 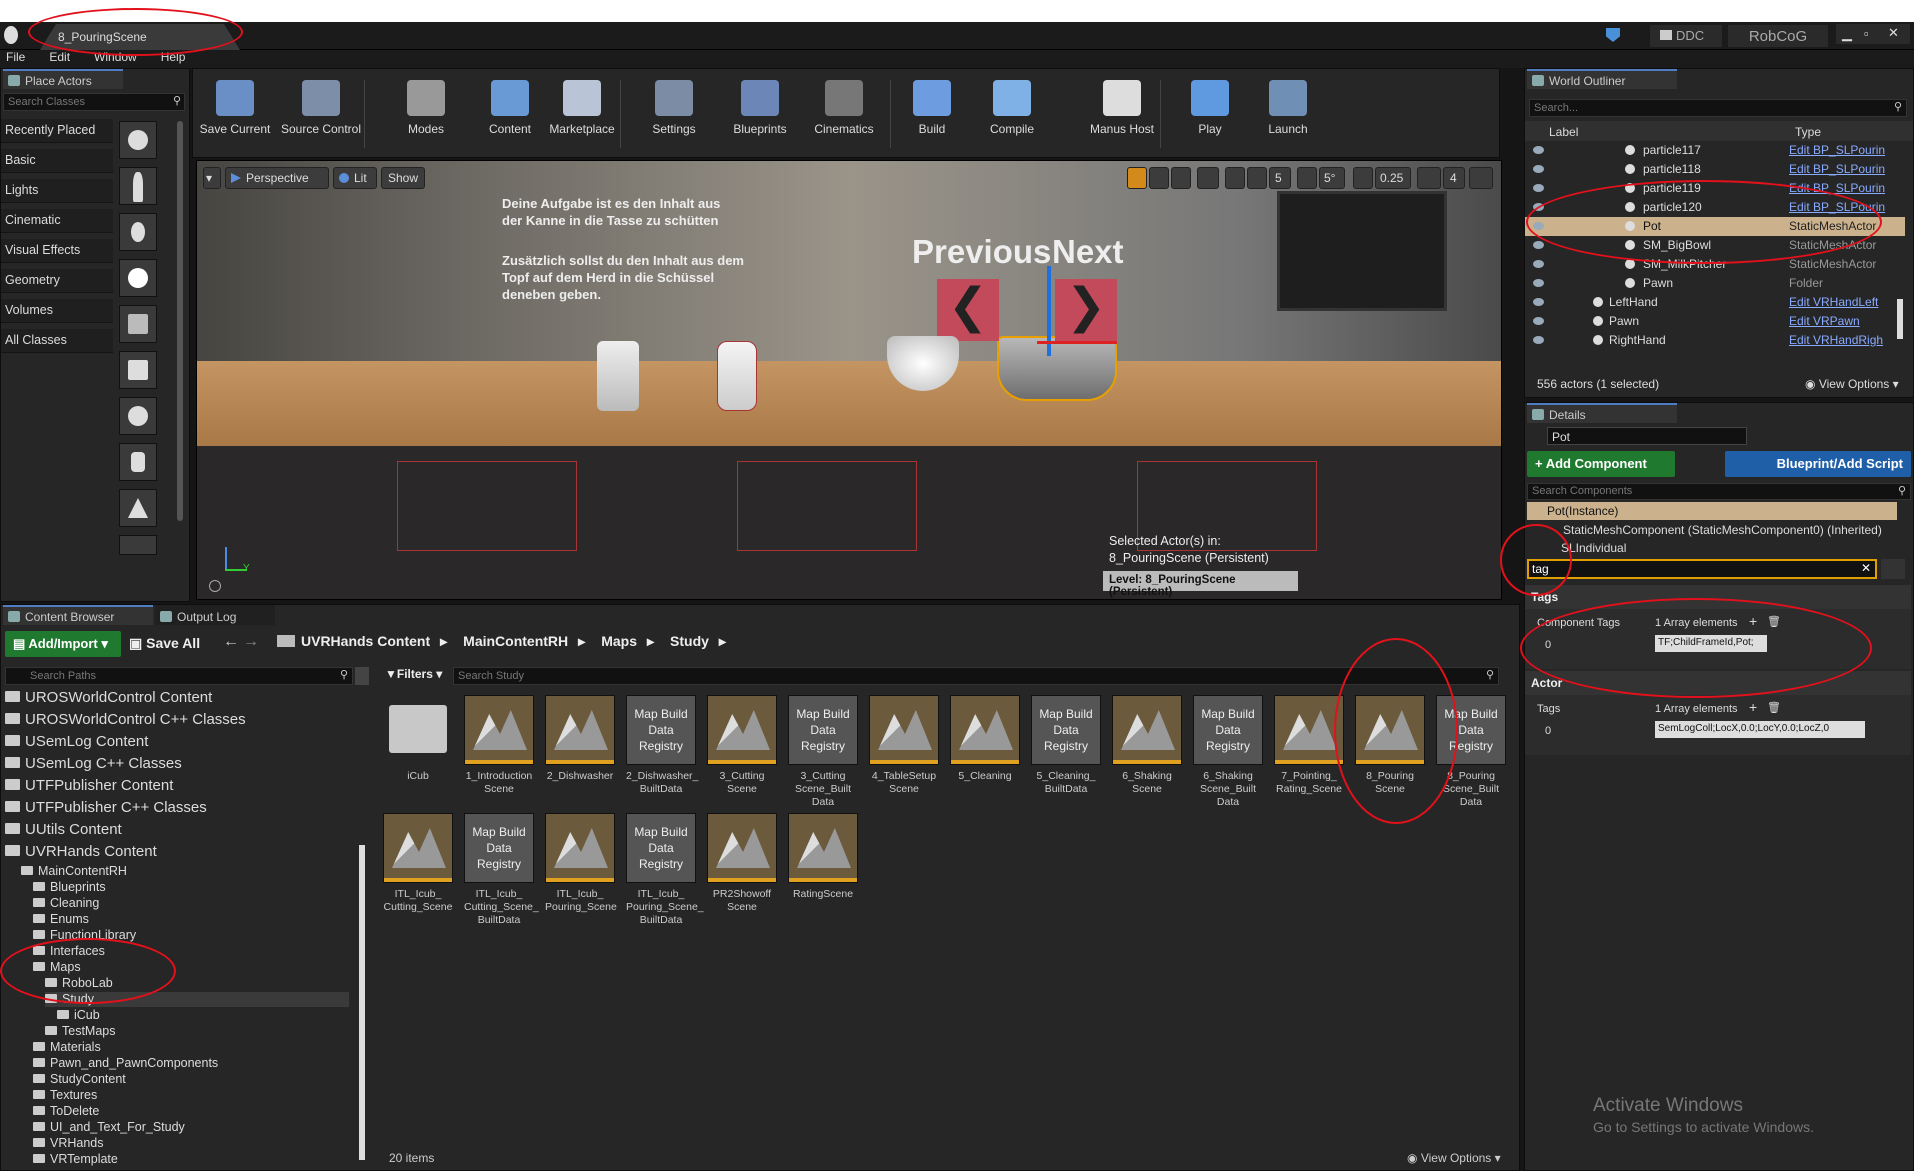 What do you see at coordinates (75, 1159) in the screenshot?
I see `tree-folder: VRTemplate` at bounding box center [75, 1159].